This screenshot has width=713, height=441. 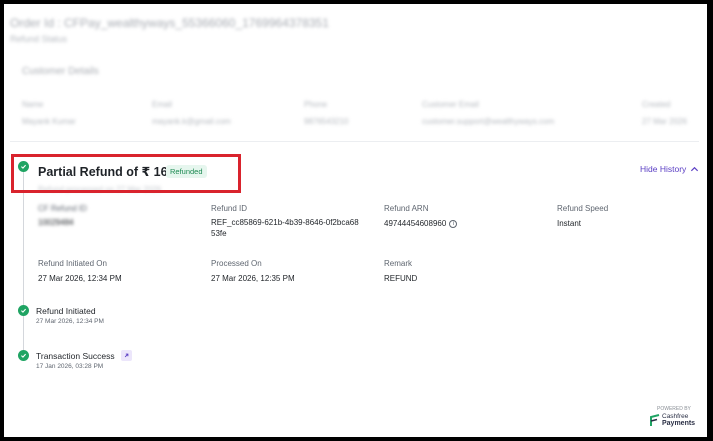 What do you see at coordinates (70, 366) in the screenshot?
I see `timeline-event-time: 17 Jan 2026, 03:28 PM` at bounding box center [70, 366].